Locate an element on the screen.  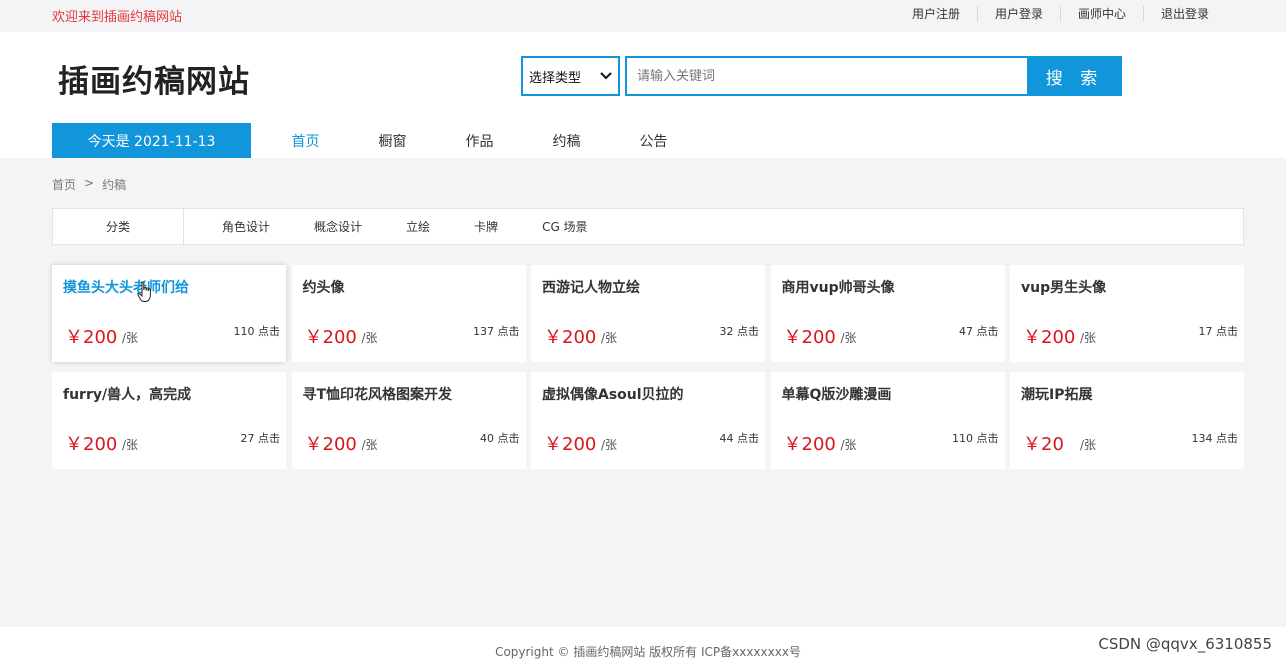
card-clicks: 17 点击 is located at coordinates (1218, 331).